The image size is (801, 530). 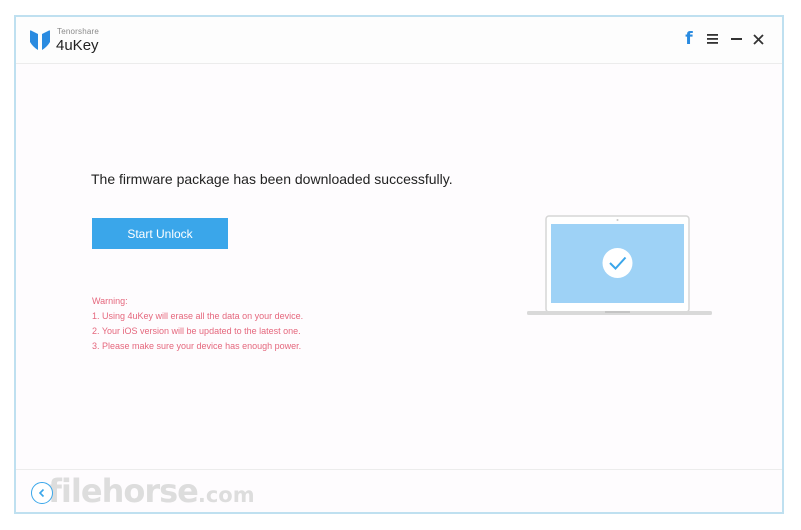 I want to click on start-unlock-button: Start Unlock, so click(x=160, y=233).